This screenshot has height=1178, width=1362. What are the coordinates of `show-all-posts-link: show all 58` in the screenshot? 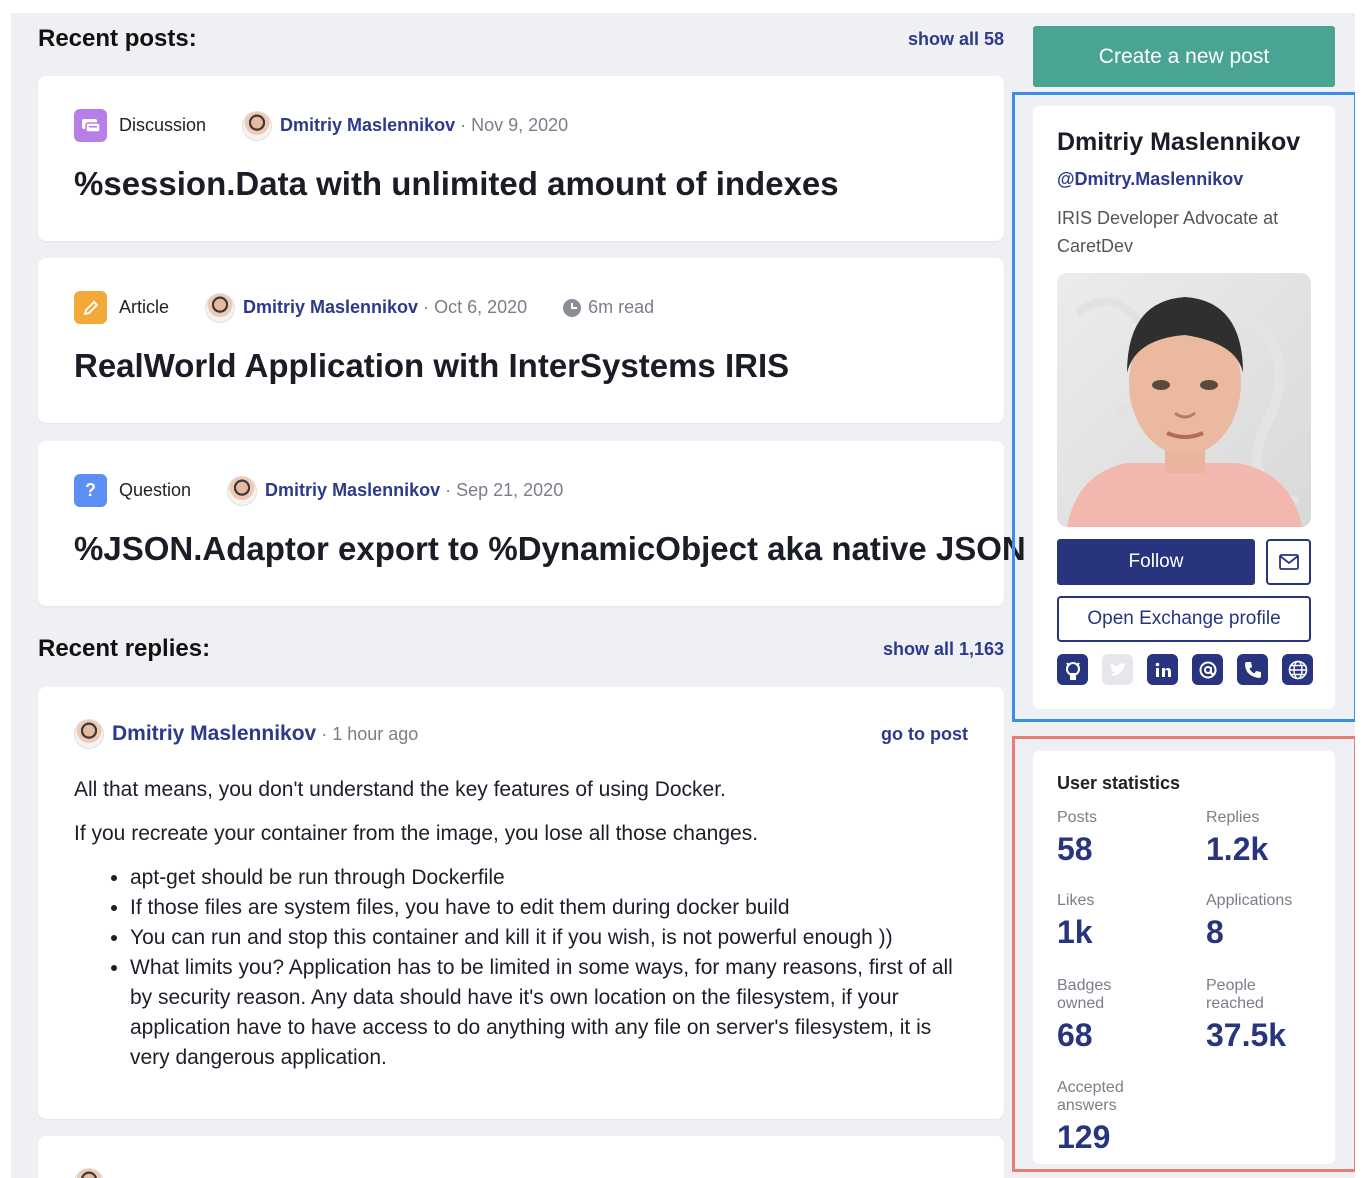 It's located at (956, 39).